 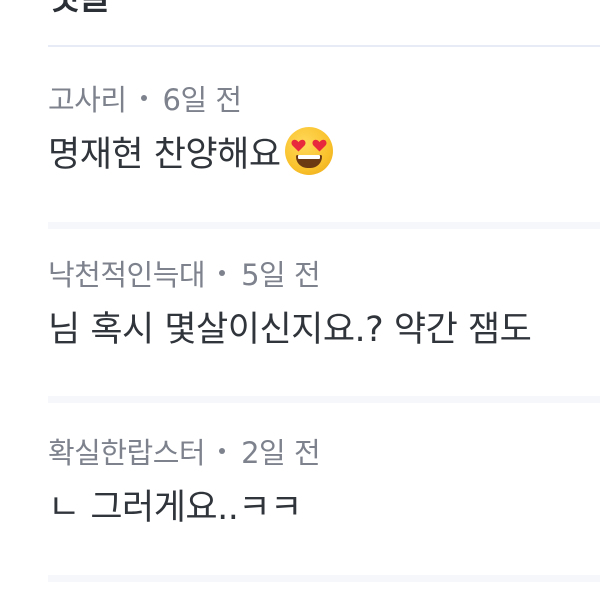 I want to click on comment-text-row: 명재현 찬양해요, so click(x=190, y=151).